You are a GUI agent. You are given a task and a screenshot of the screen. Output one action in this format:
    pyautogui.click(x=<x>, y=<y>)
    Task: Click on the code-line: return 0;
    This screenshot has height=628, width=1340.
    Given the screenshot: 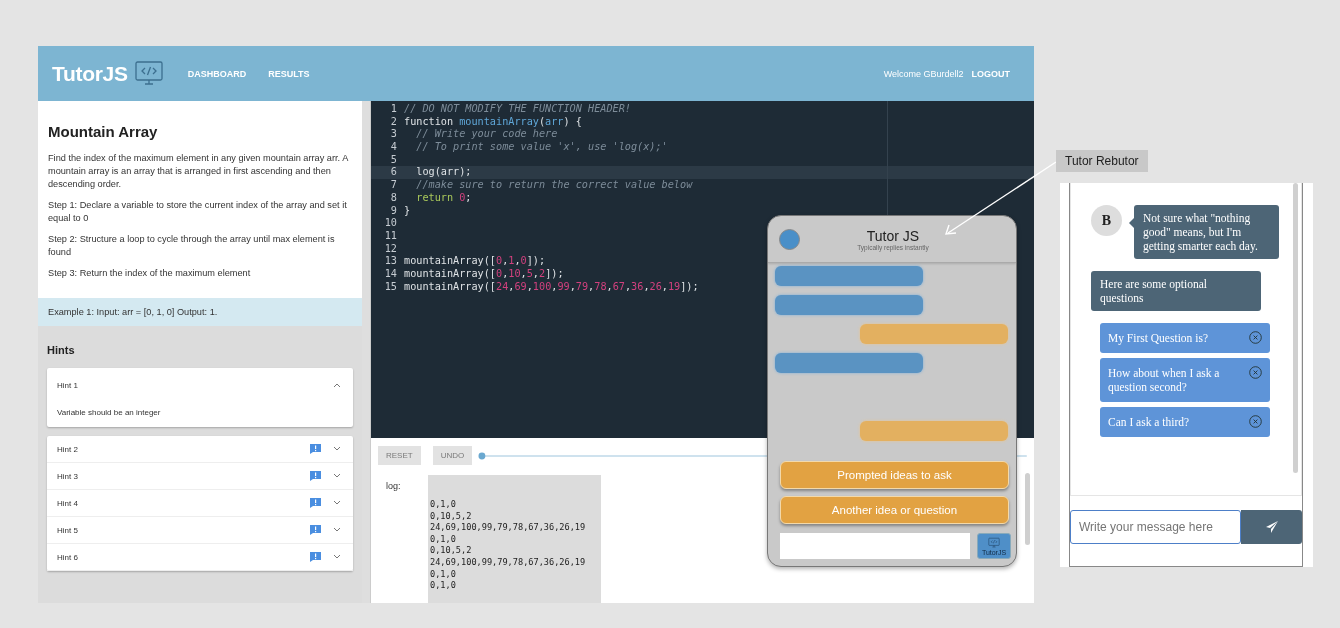 What is the action you would take?
    pyautogui.click(x=443, y=198)
    